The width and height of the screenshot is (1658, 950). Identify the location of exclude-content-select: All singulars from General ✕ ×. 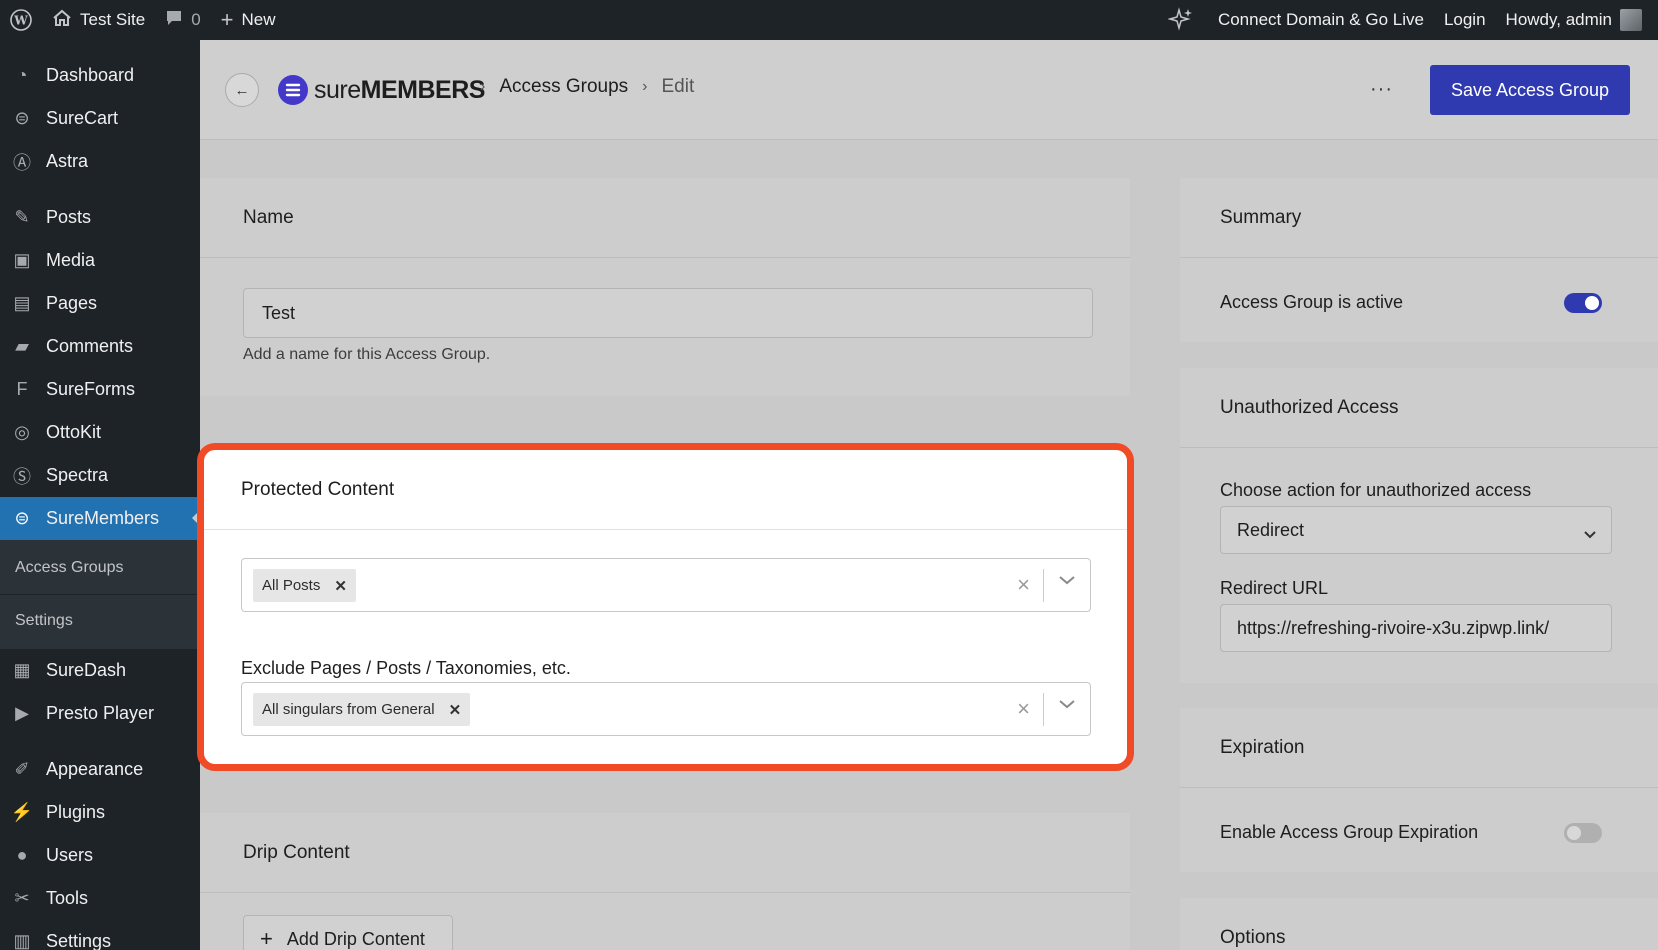
(666, 709).